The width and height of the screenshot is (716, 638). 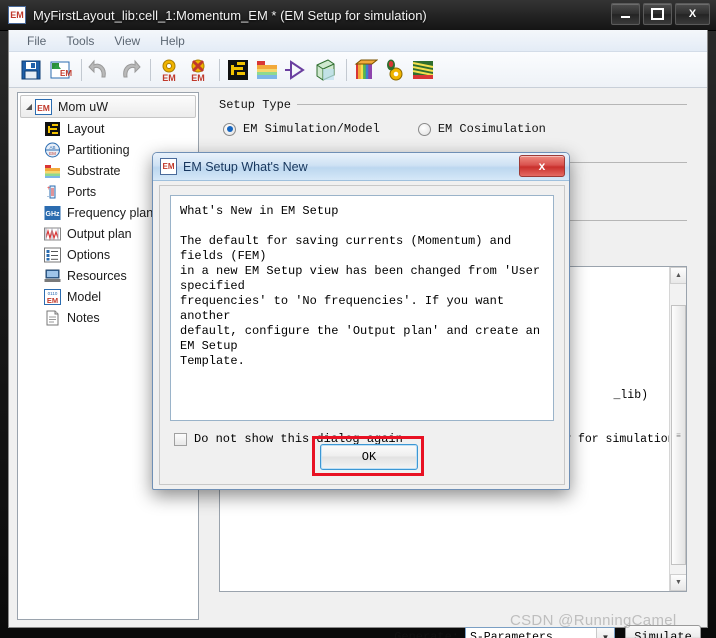 I want to click on tree-item-label: Output plan, so click(x=99, y=233).